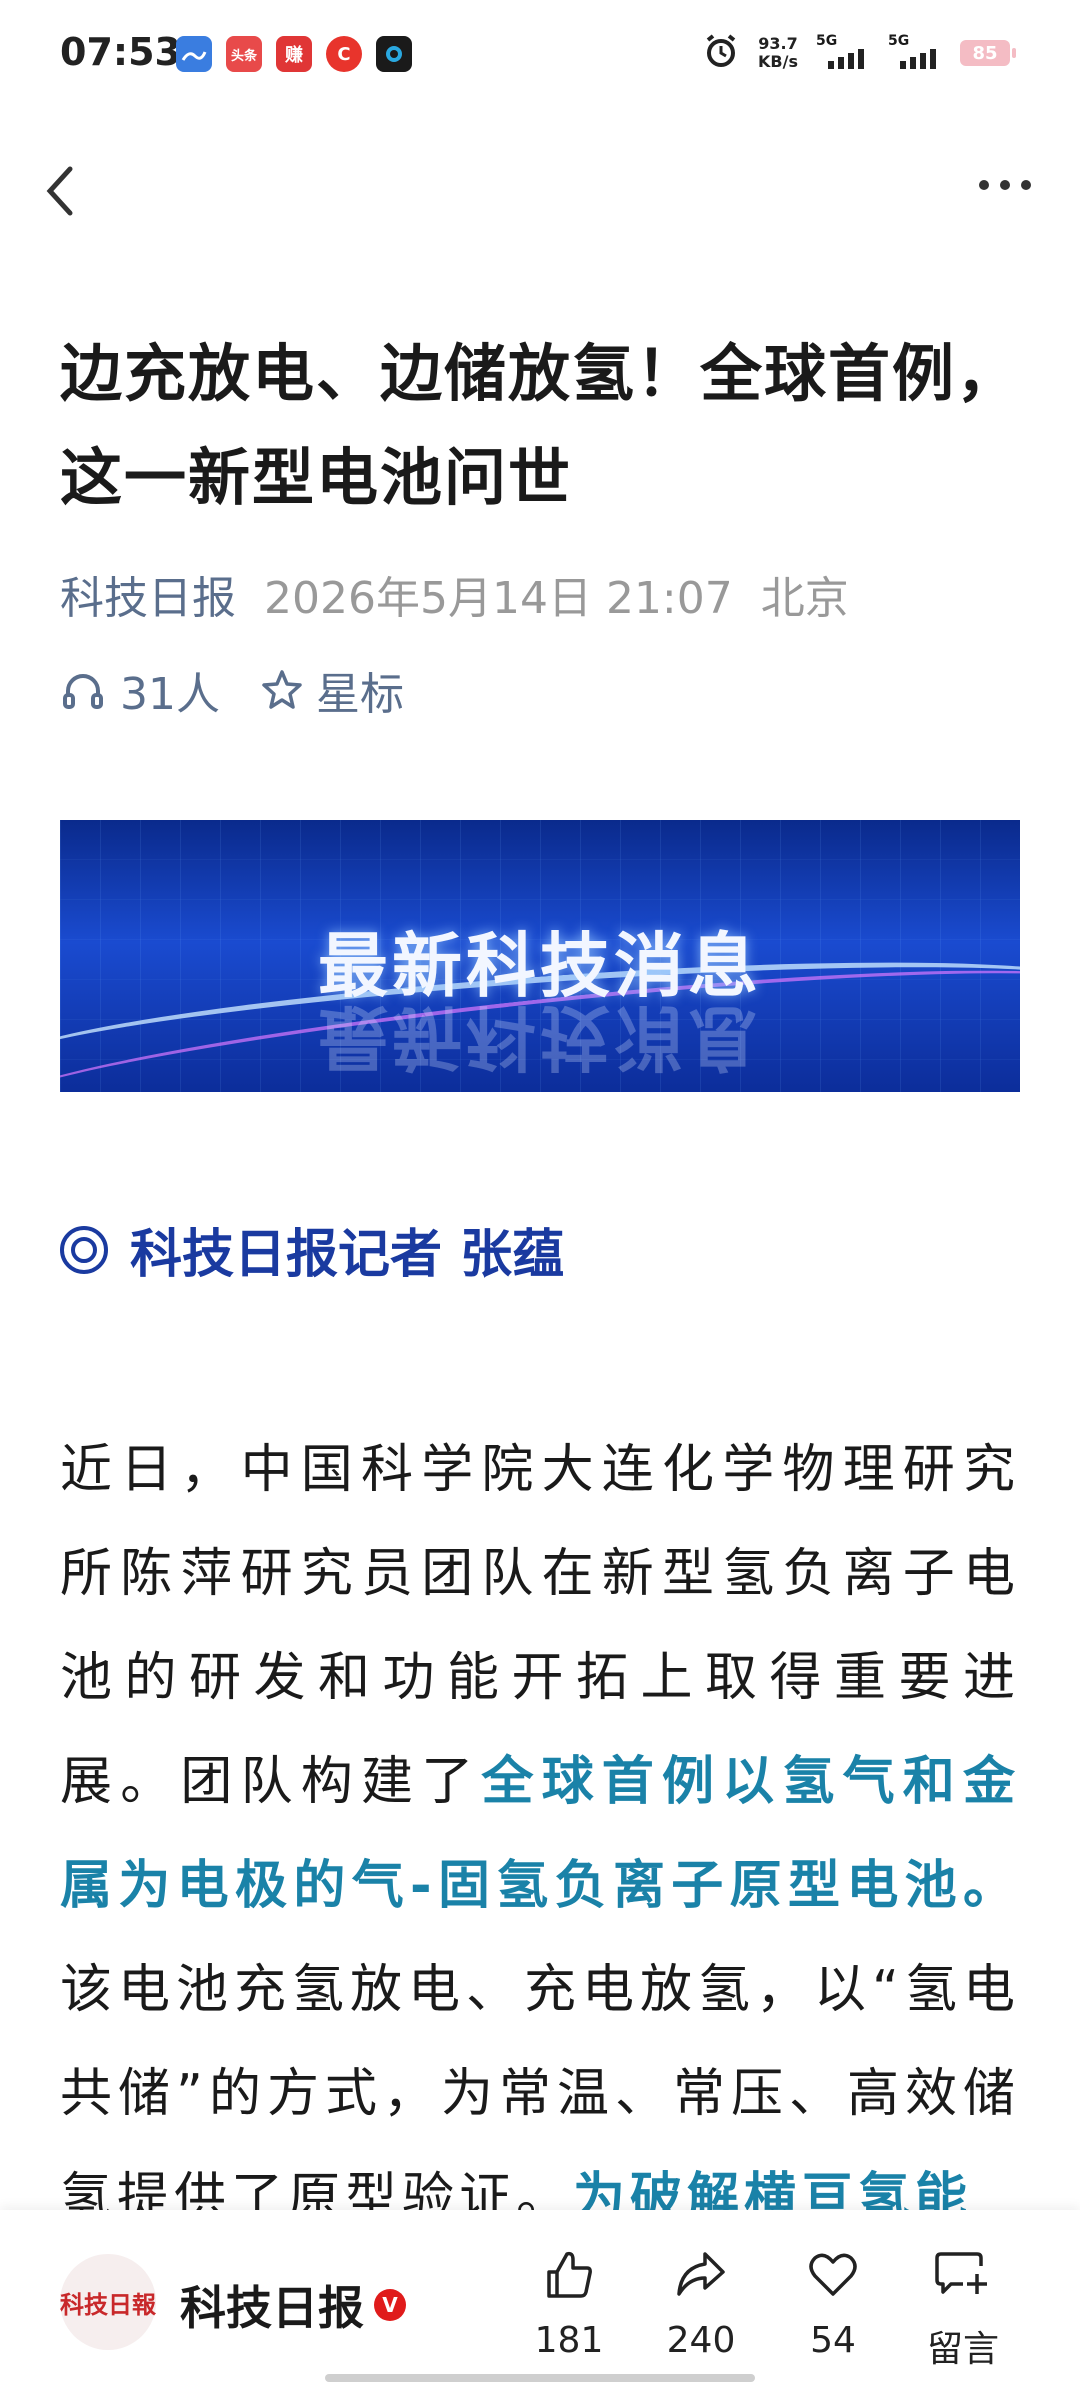  What do you see at coordinates (778, 61) in the screenshot?
I see `network-speed-unit: KB/s` at bounding box center [778, 61].